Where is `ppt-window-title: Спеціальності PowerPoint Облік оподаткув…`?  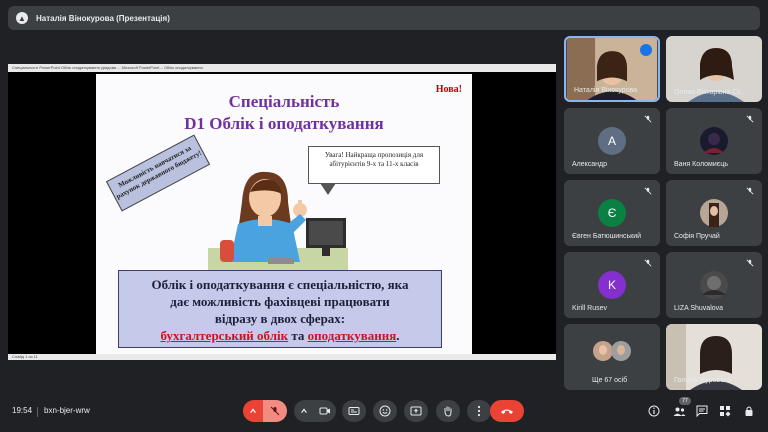 ppt-window-title: Спеціальності PowerPoint Облік оподаткув… is located at coordinates (282, 68).